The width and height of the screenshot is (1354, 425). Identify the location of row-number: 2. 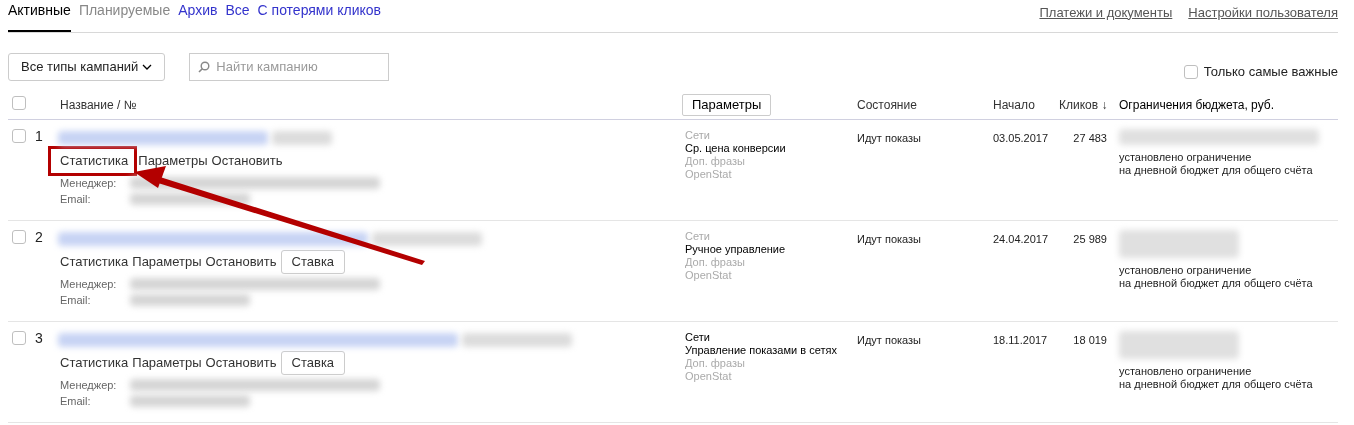
(39, 237).